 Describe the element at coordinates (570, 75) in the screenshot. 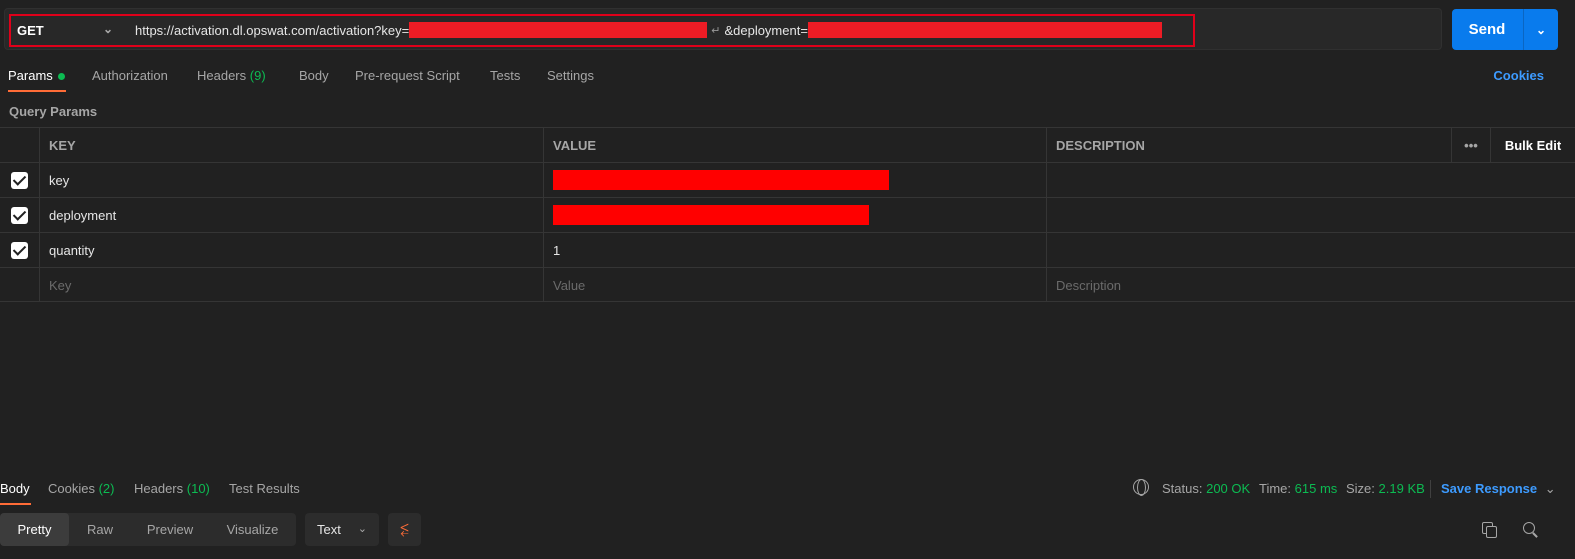

I see `tab-settings: Settings` at that location.